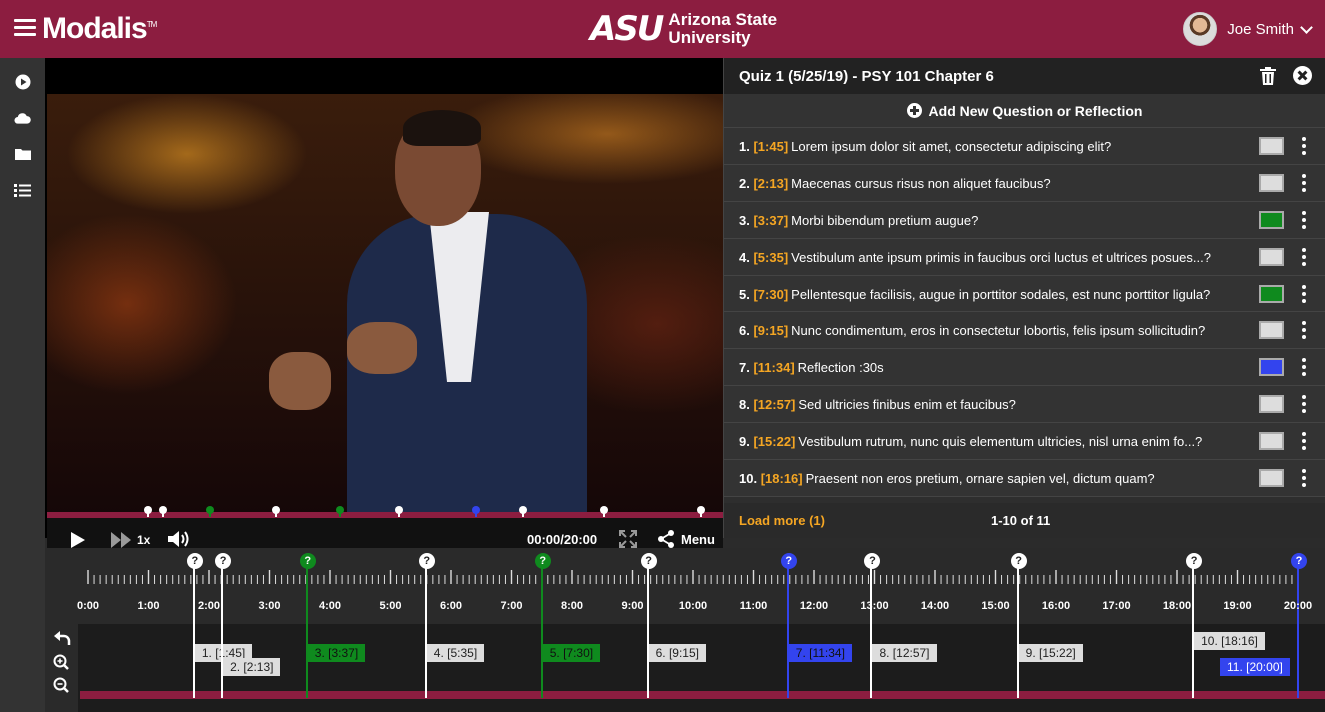 The width and height of the screenshot is (1325, 712). I want to click on question-number: 6., so click(744, 331).